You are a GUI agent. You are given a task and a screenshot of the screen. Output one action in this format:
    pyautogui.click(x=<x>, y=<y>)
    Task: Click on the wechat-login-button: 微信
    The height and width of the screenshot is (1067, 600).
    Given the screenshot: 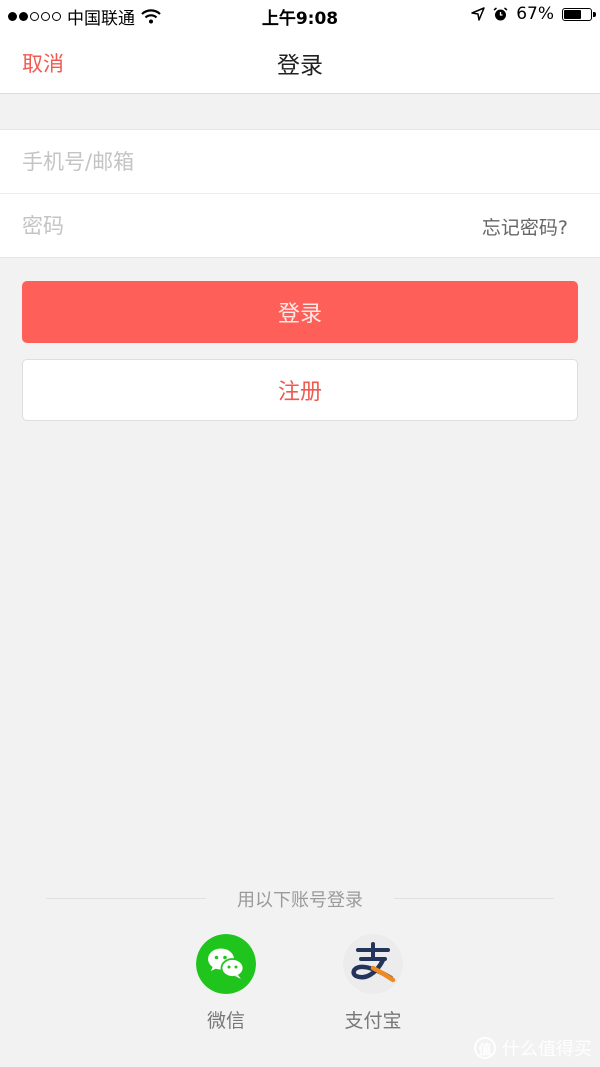 What is the action you would take?
    pyautogui.click(x=226, y=983)
    